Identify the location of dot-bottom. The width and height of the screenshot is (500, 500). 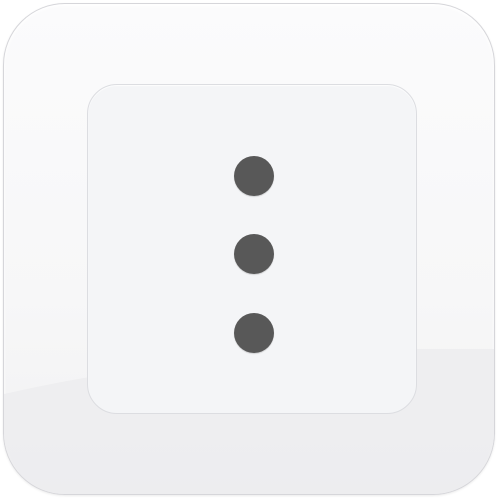
(254, 333).